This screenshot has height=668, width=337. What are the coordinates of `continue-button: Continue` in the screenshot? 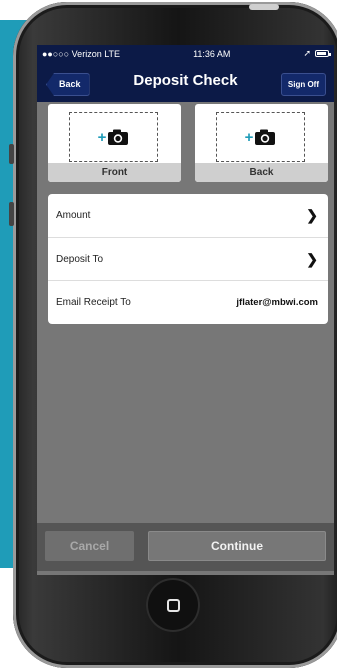 It's located at (237, 546).